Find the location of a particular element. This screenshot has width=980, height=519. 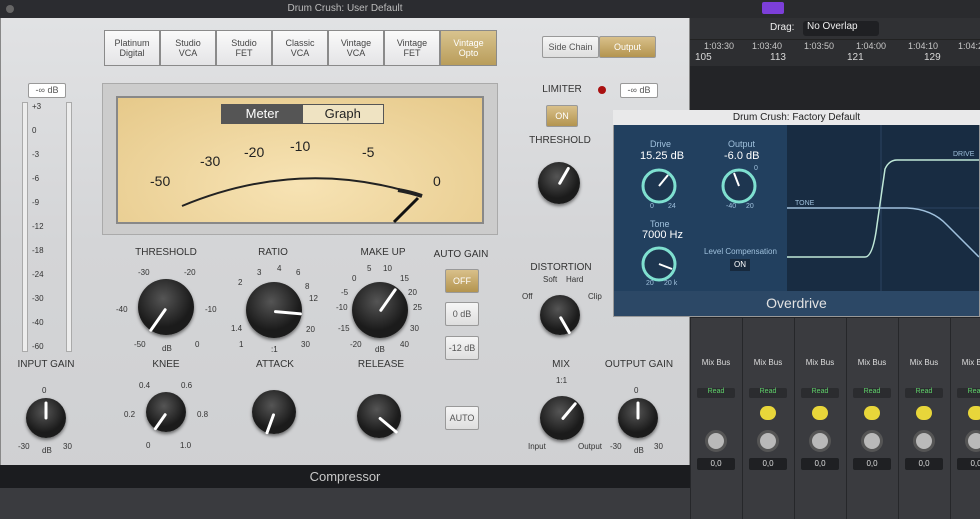

limiter-label: LIMITER is located at coordinates (562, 89).